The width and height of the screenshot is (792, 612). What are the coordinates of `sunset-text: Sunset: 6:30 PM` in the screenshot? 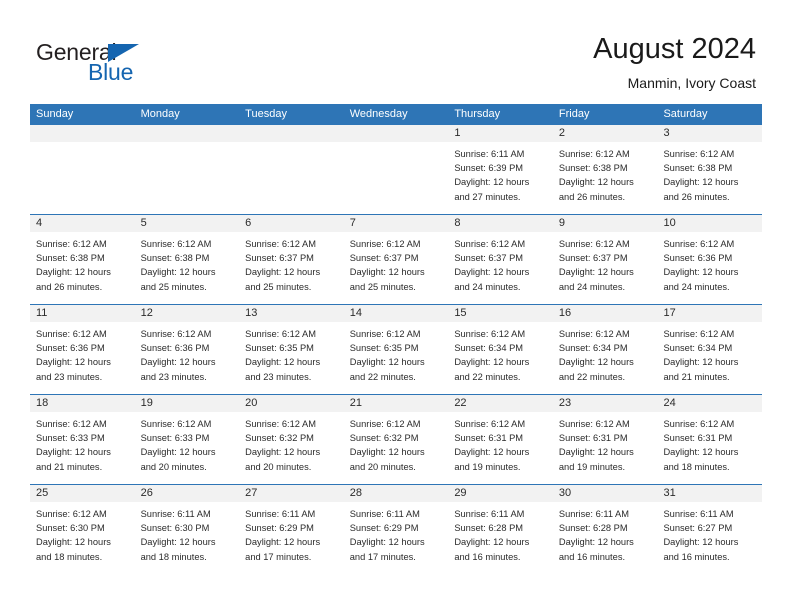 It's located at (175, 528).